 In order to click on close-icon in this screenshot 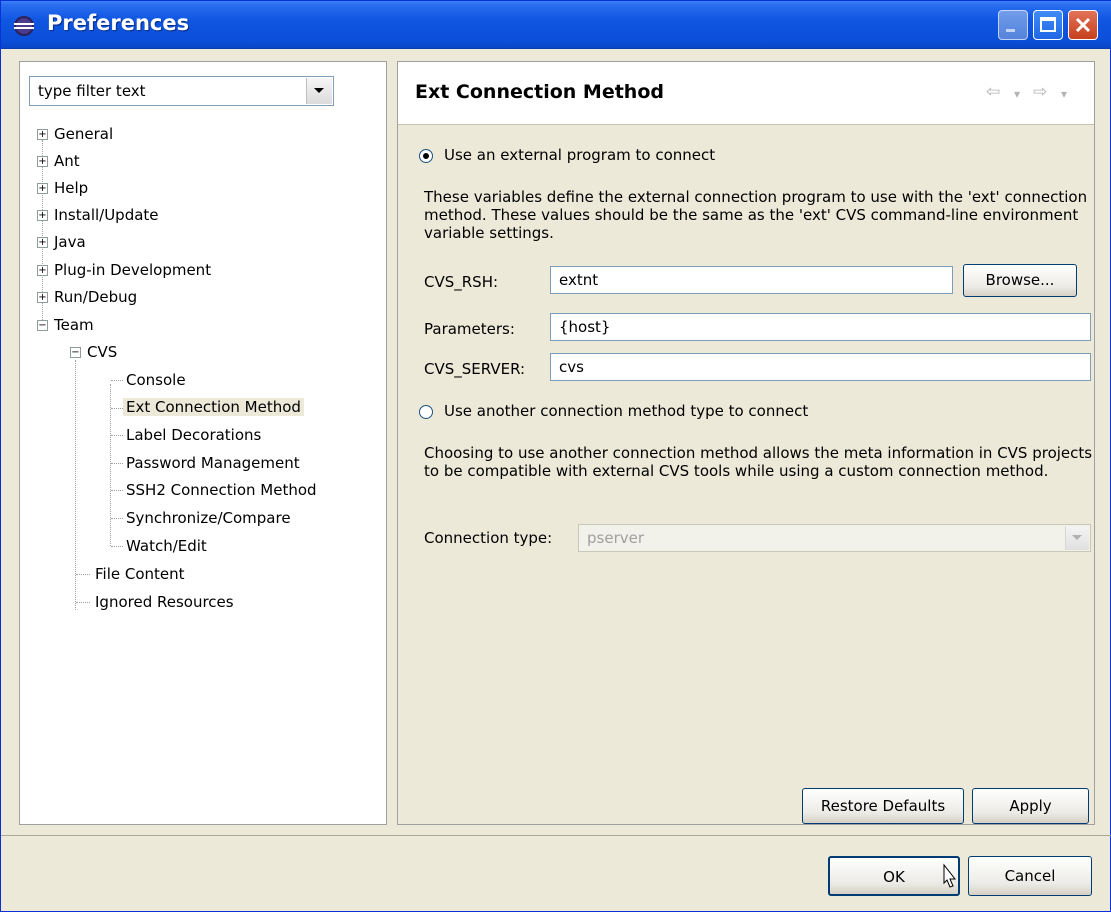, I will do `click(1083, 25)`.